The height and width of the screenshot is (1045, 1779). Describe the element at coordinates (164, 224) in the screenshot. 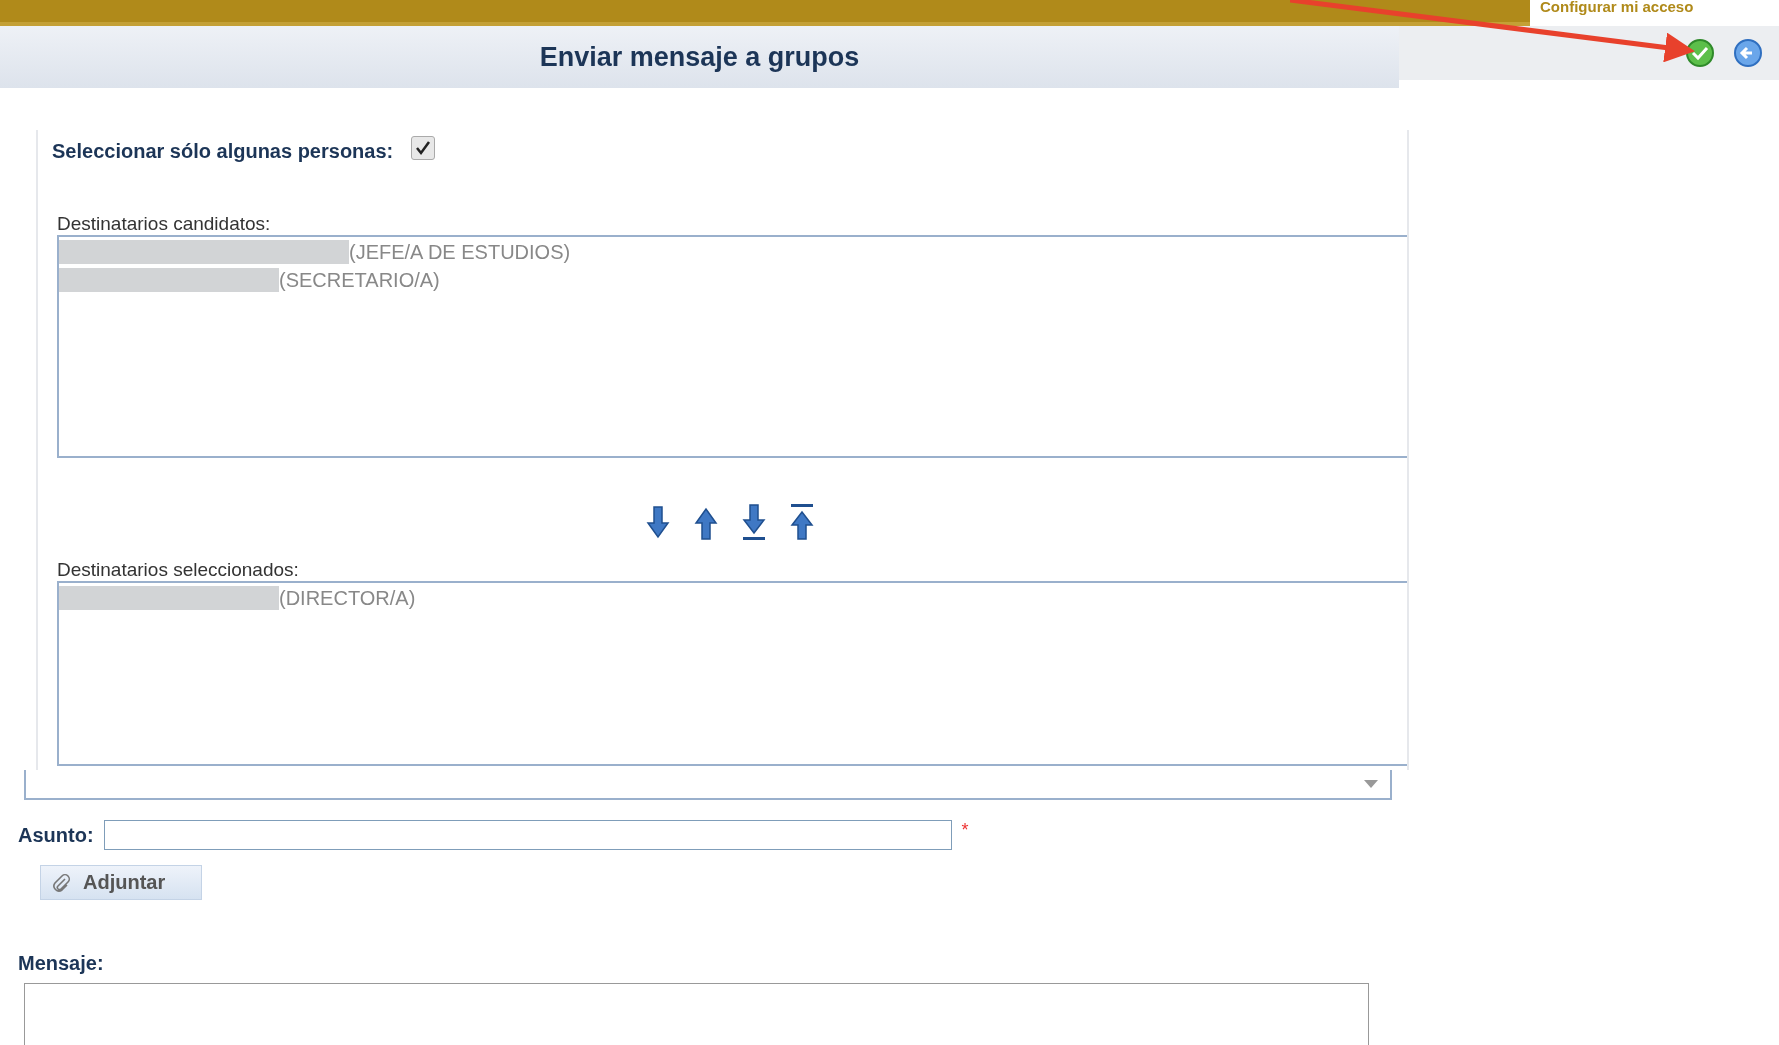

I see `list-label: Destinatarios candidatos:` at that location.